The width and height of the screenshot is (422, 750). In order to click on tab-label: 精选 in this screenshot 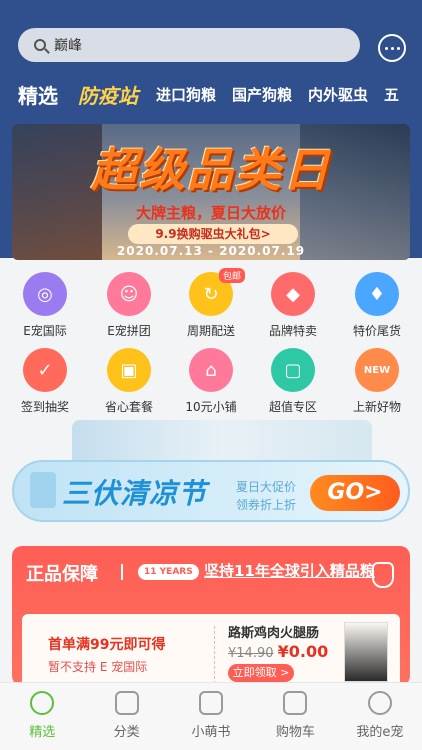, I will do `click(42, 732)`.